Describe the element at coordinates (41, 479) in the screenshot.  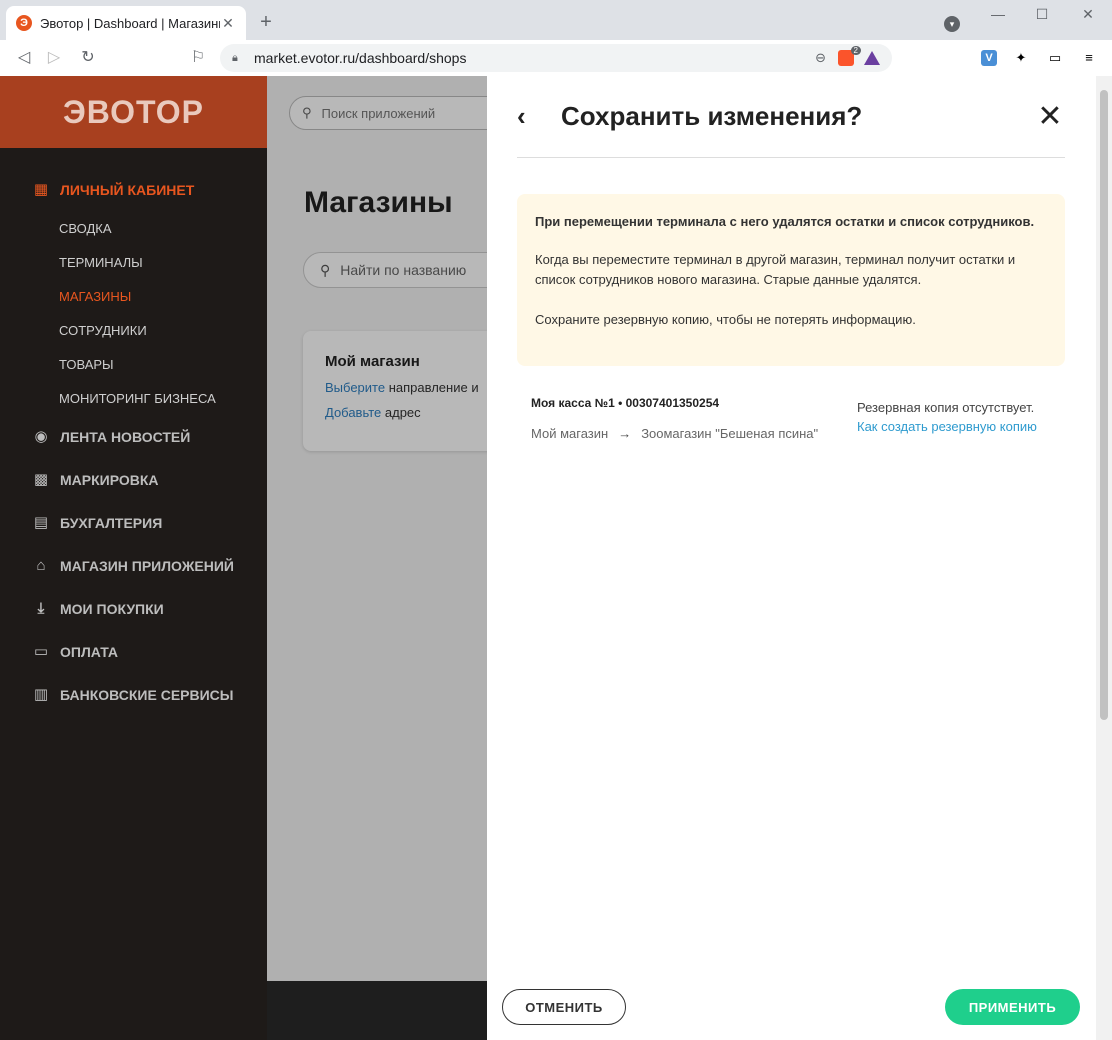
I see `qr-icon: ▩` at that location.